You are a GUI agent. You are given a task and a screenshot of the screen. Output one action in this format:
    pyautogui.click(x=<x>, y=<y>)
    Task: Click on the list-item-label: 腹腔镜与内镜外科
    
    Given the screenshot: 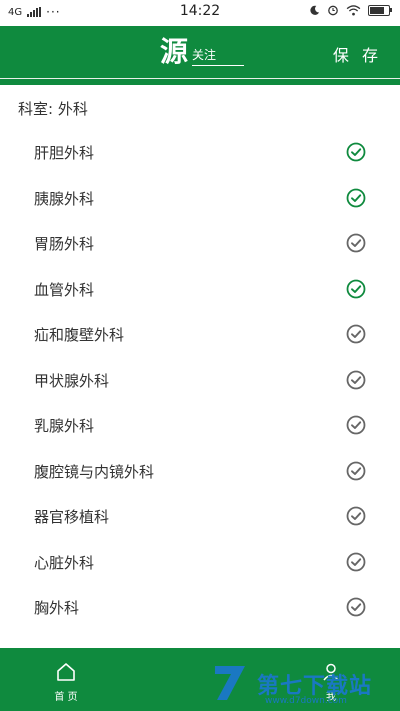 What is the action you would take?
    pyautogui.click(x=94, y=471)
    